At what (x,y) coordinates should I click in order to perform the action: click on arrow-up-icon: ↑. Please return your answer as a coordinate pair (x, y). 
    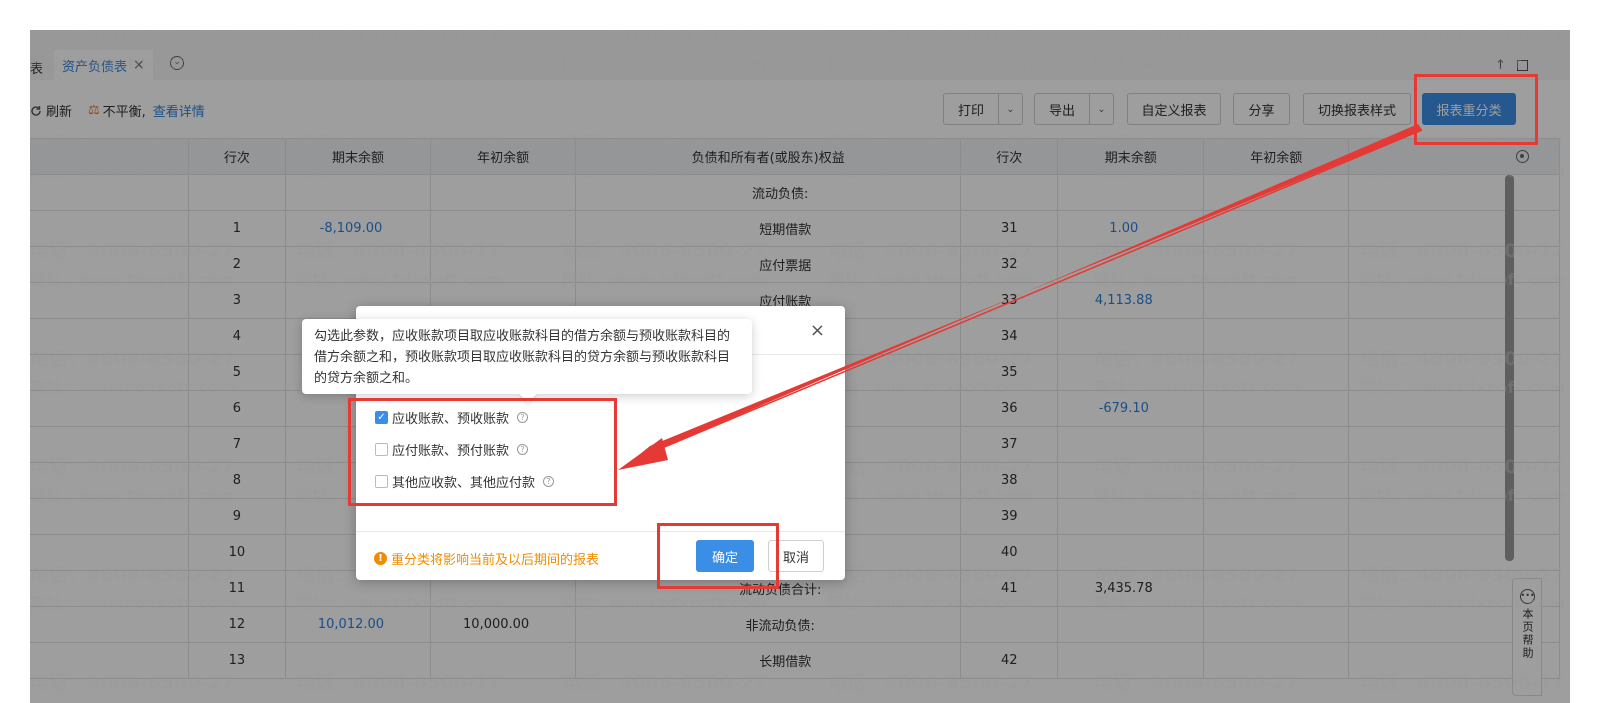
    Looking at the image, I should click on (1500, 65).